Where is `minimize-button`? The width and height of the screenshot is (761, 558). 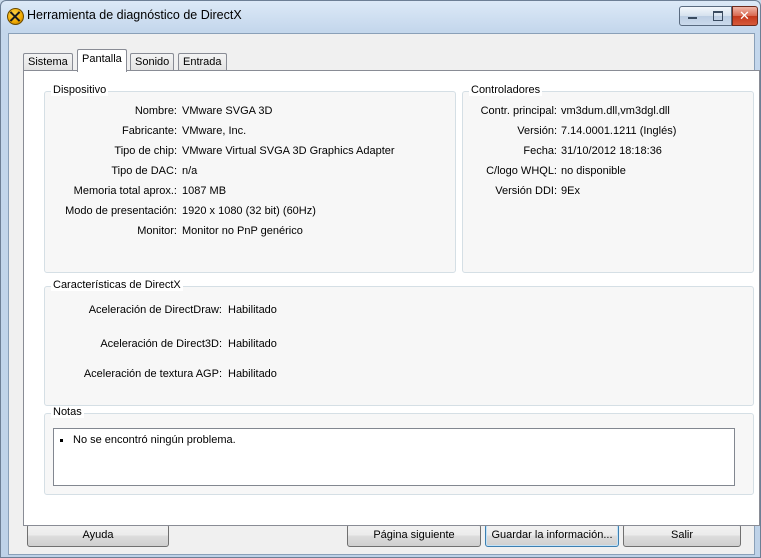 minimize-button is located at coordinates (693, 16).